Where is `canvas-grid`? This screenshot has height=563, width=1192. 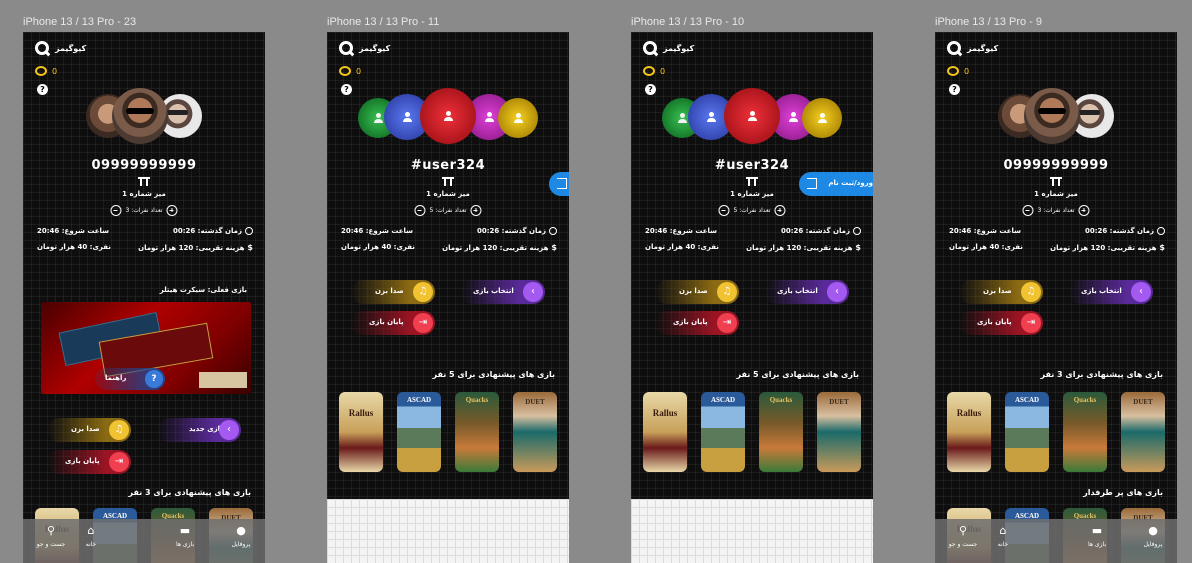 canvas-grid is located at coordinates (448, 531).